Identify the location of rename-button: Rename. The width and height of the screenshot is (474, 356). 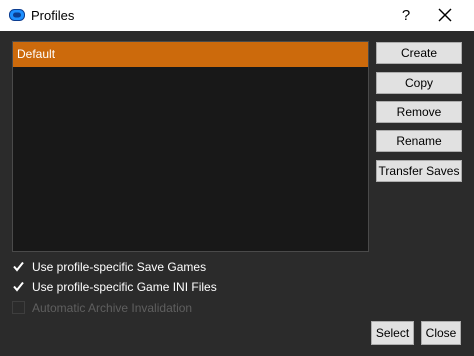
(419, 141).